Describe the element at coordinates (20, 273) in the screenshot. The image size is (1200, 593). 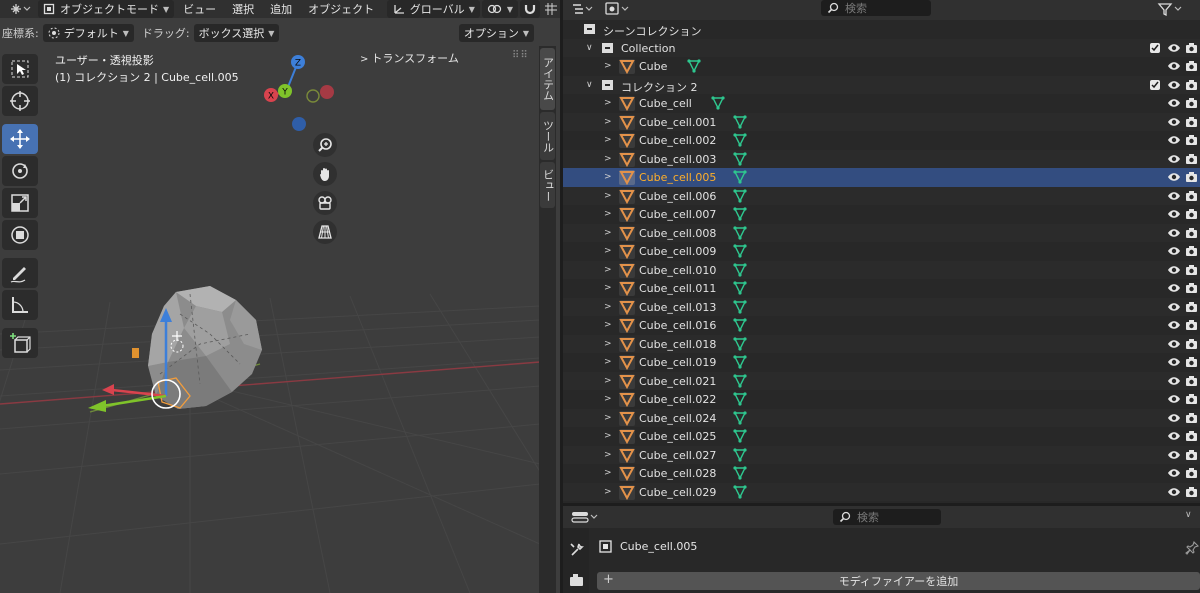
I see `annotate-tool` at that location.